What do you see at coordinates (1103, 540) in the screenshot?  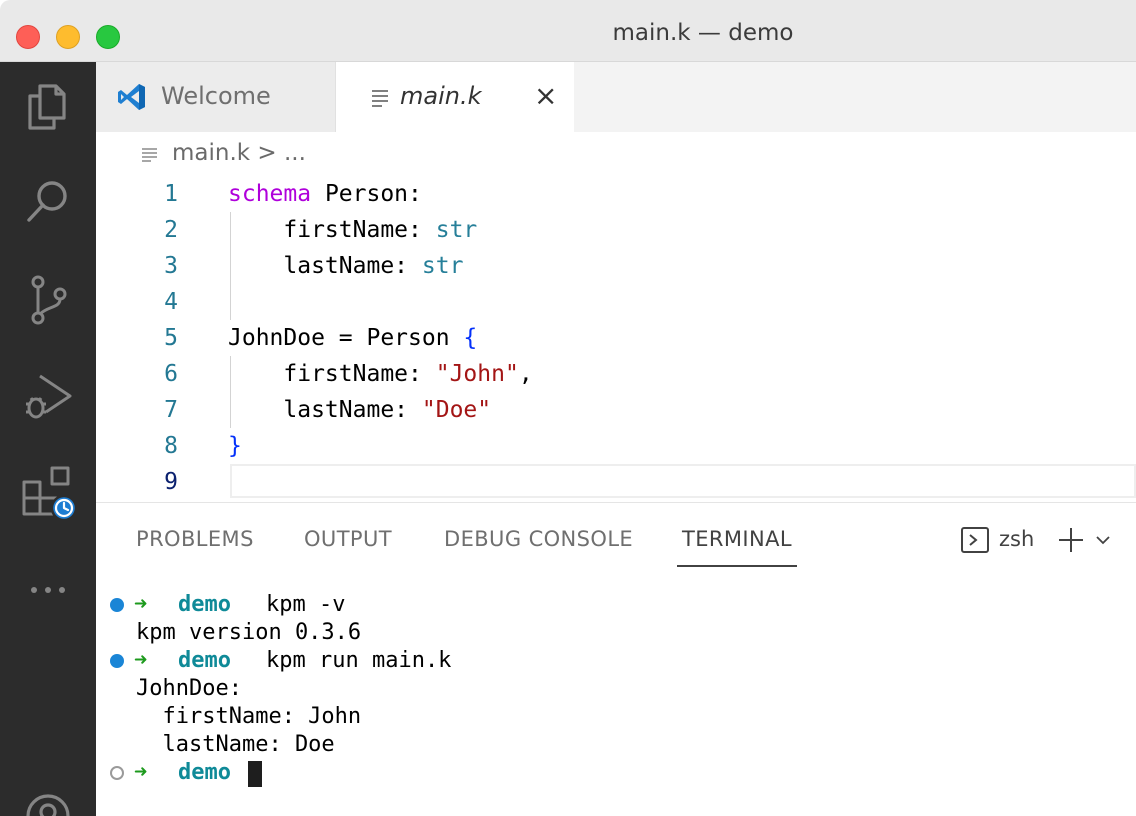 I see `chevron-down-icon` at bounding box center [1103, 540].